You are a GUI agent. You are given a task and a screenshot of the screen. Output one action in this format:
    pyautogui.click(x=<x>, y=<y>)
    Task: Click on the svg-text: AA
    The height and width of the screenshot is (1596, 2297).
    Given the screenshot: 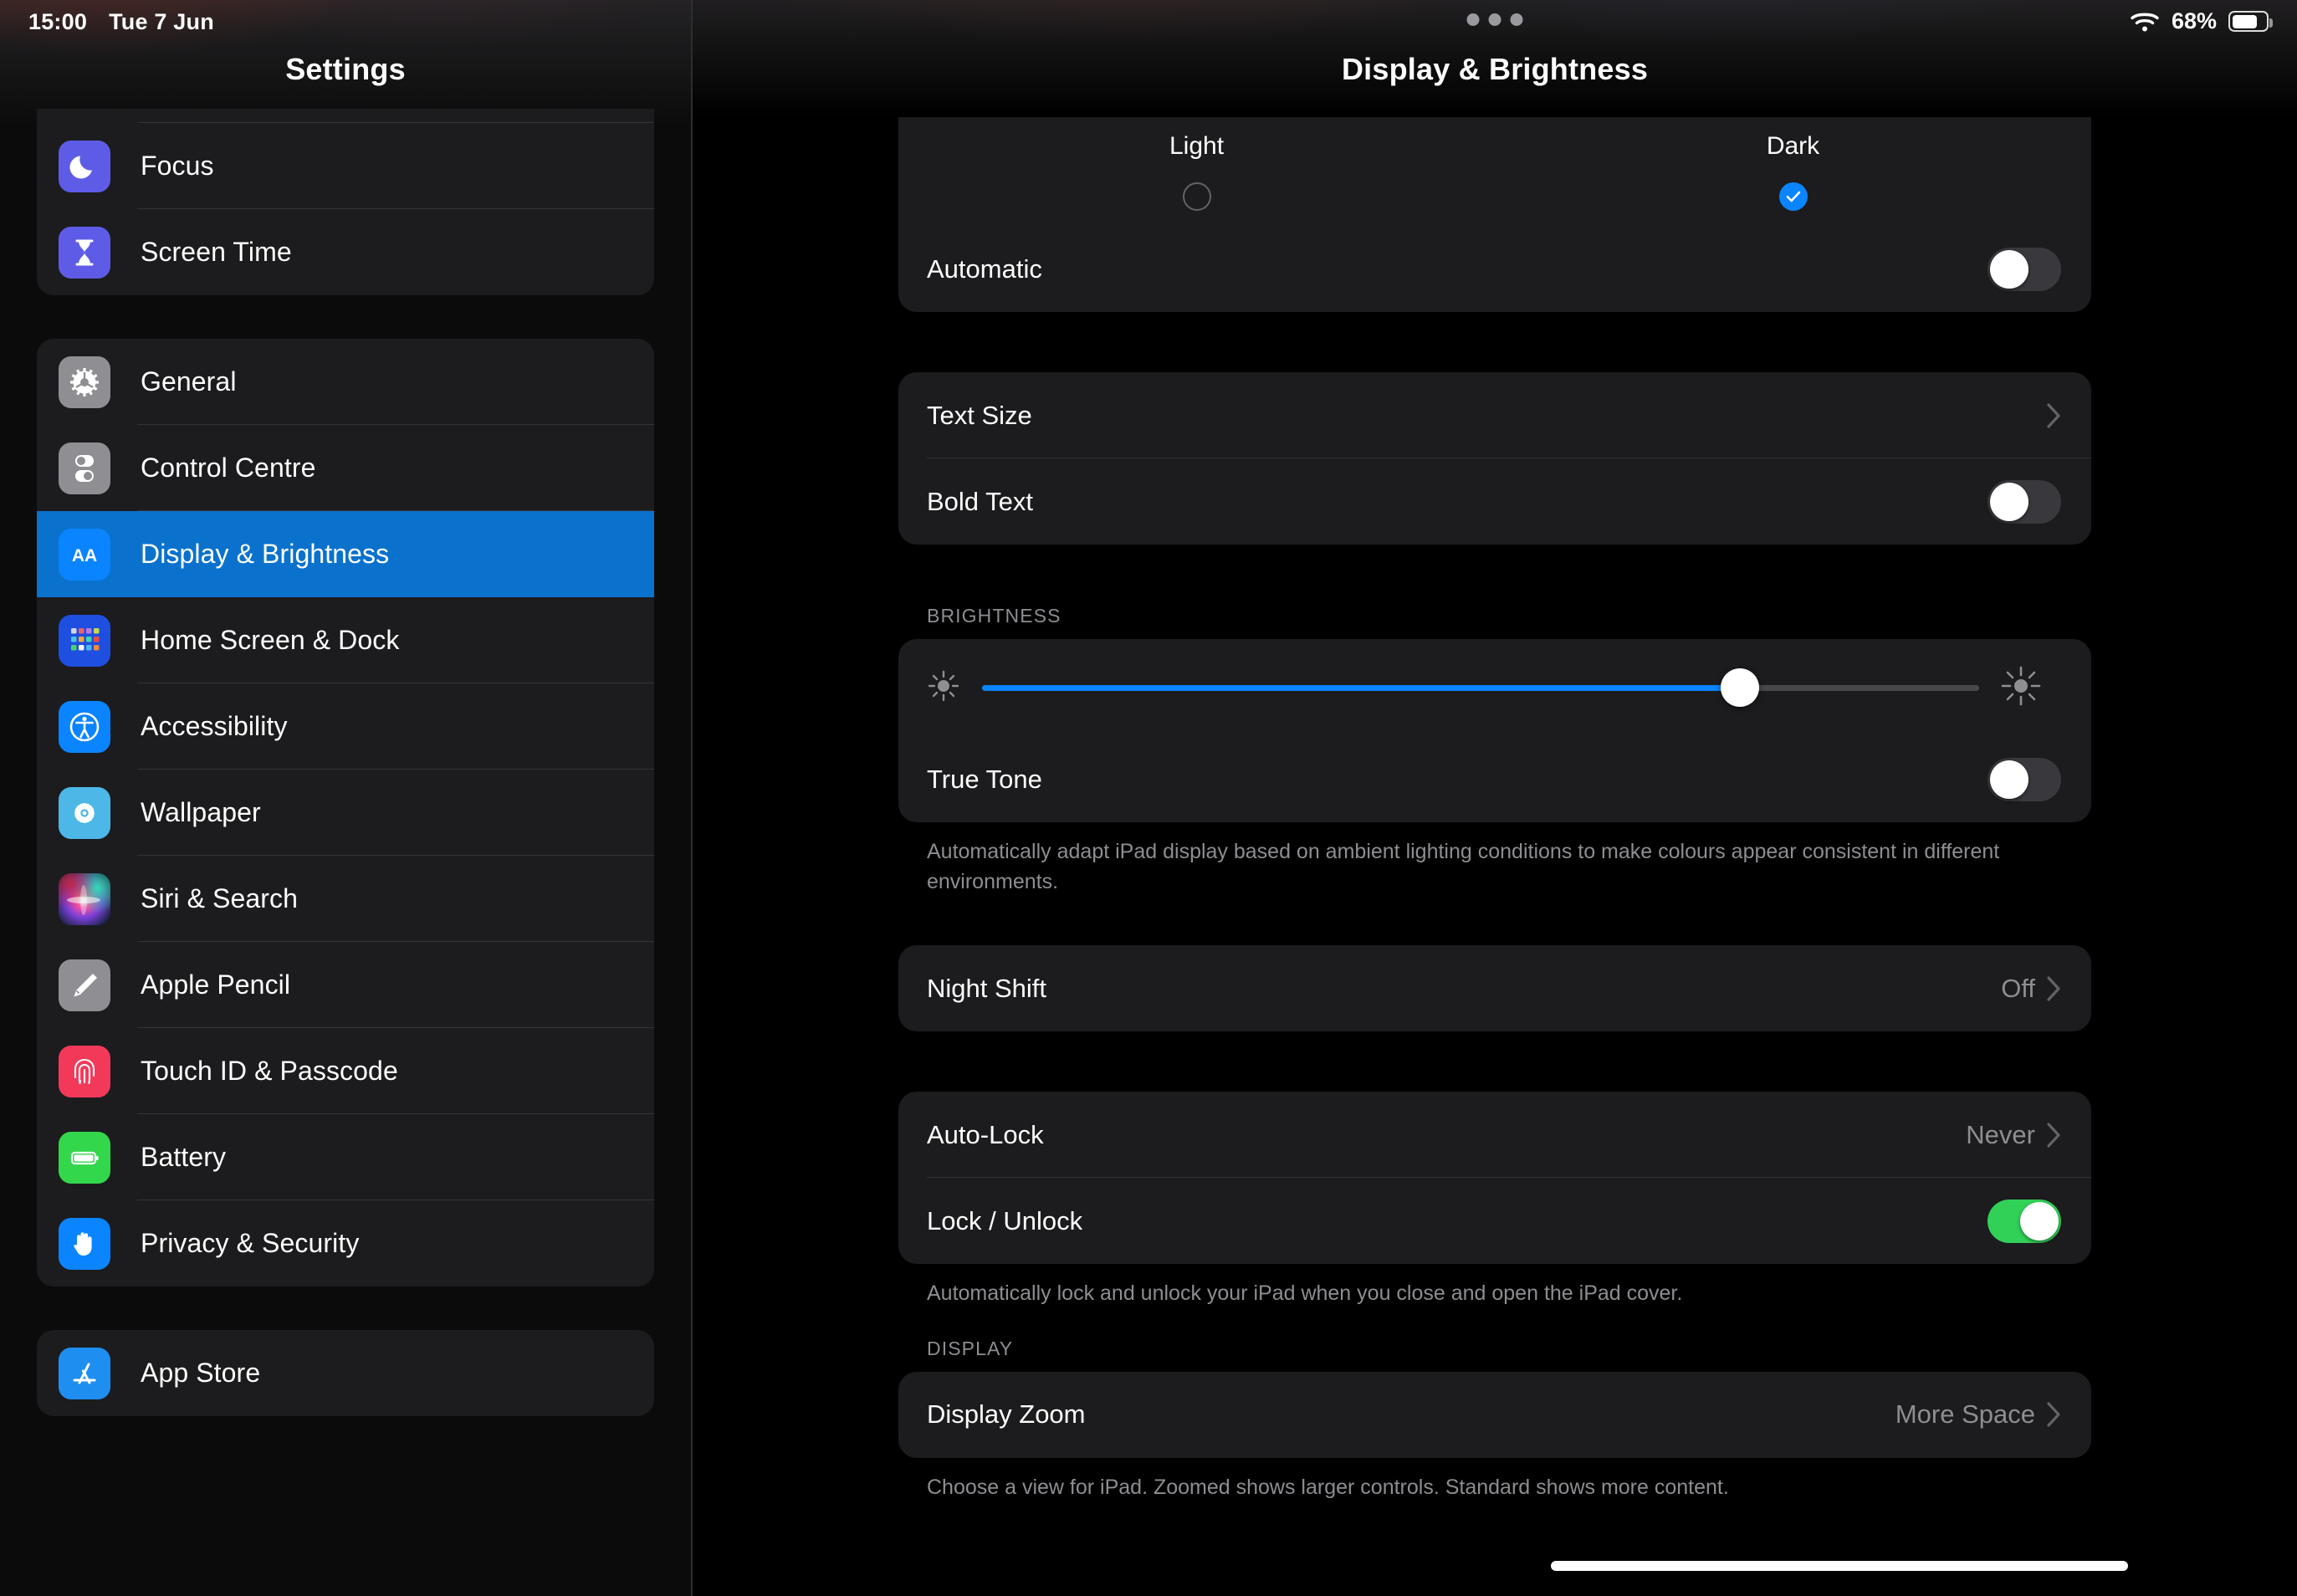 What is the action you would take?
    pyautogui.click(x=84, y=556)
    